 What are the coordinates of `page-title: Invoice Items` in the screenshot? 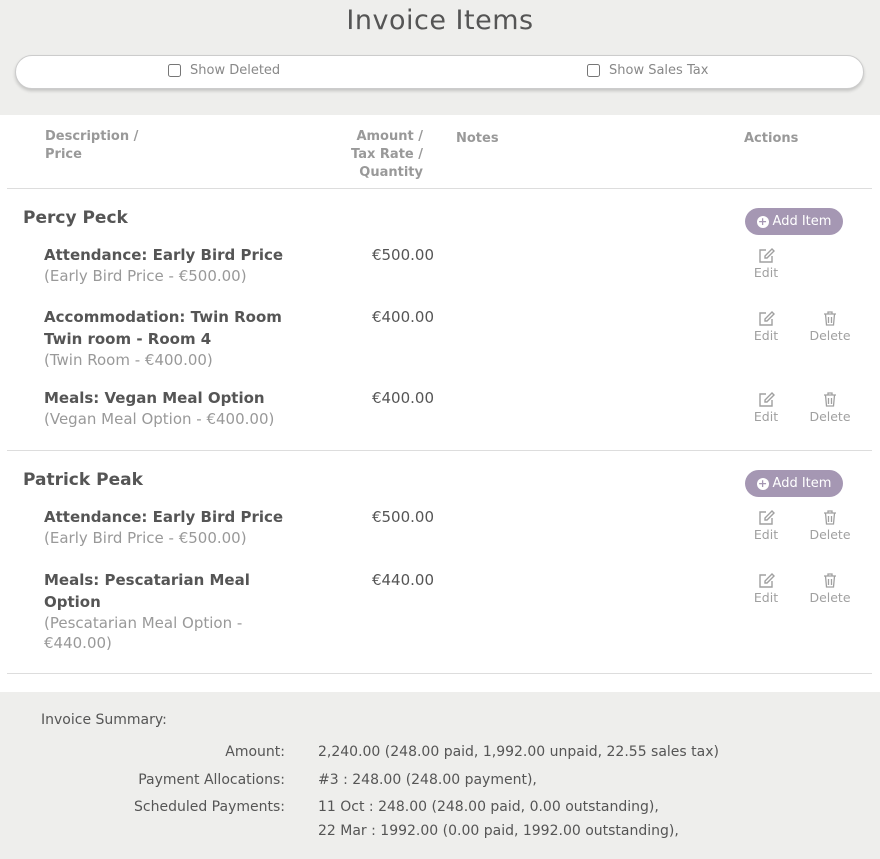 It's located at (440, 20).